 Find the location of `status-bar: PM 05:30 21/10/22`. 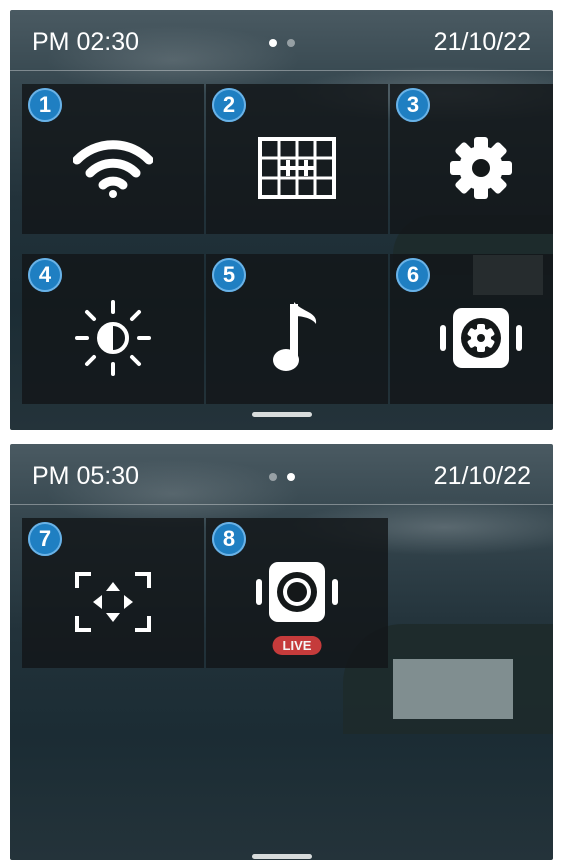

status-bar: PM 05:30 21/10/22 is located at coordinates (281, 474).